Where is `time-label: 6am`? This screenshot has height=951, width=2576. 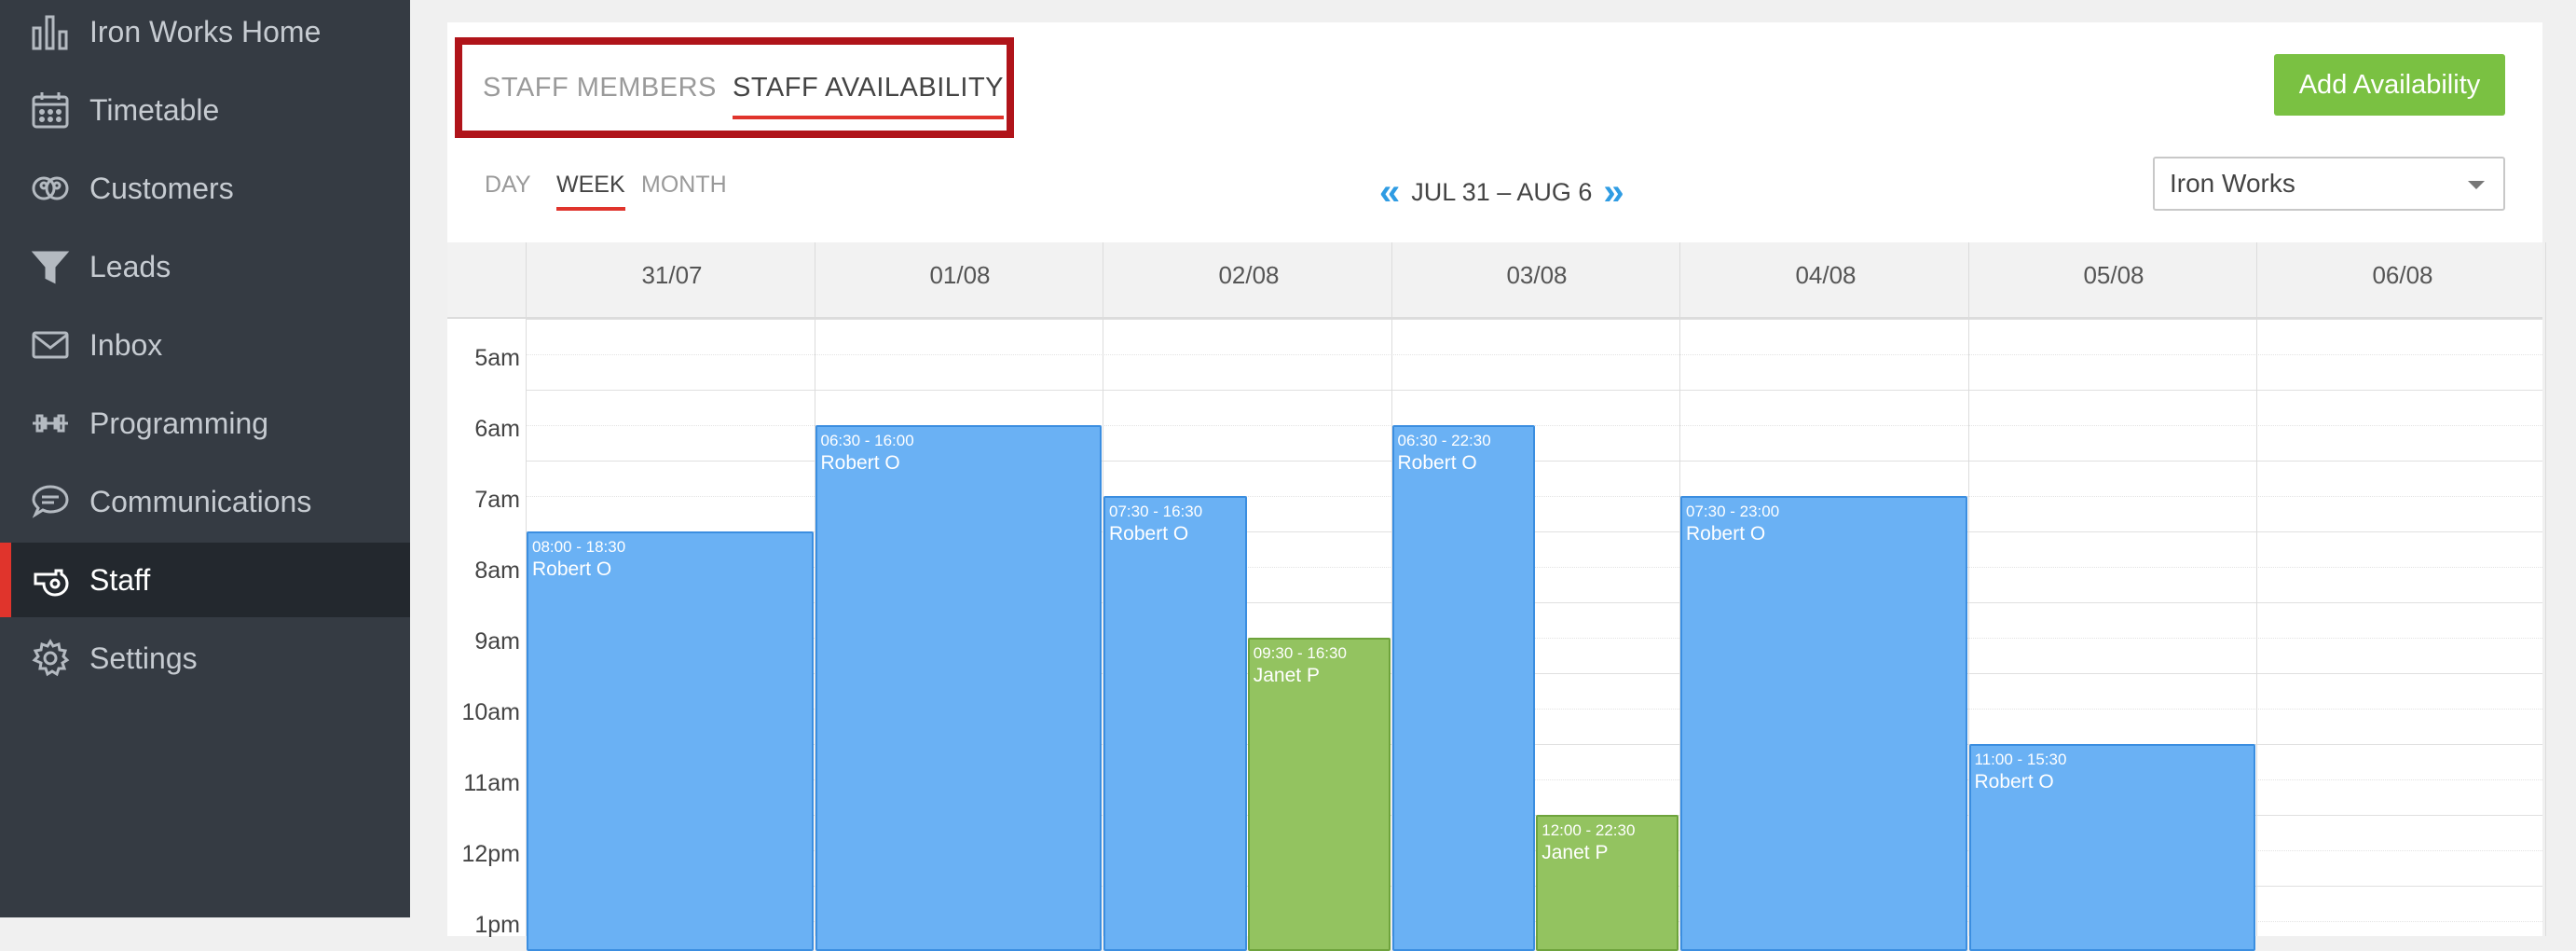 time-label: 6am is located at coordinates (497, 429).